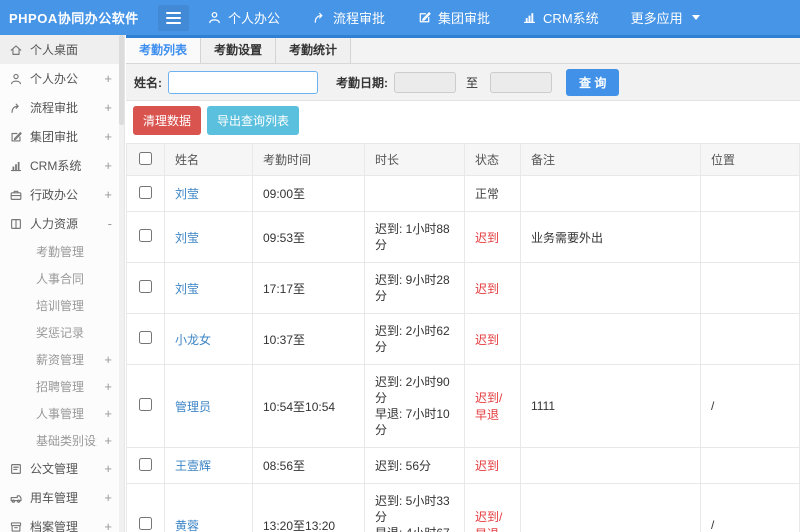 The image size is (800, 532). Describe the element at coordinates (54, 108) in the screenshot. I see `sidebar-item-label: 流程审批` at that location.